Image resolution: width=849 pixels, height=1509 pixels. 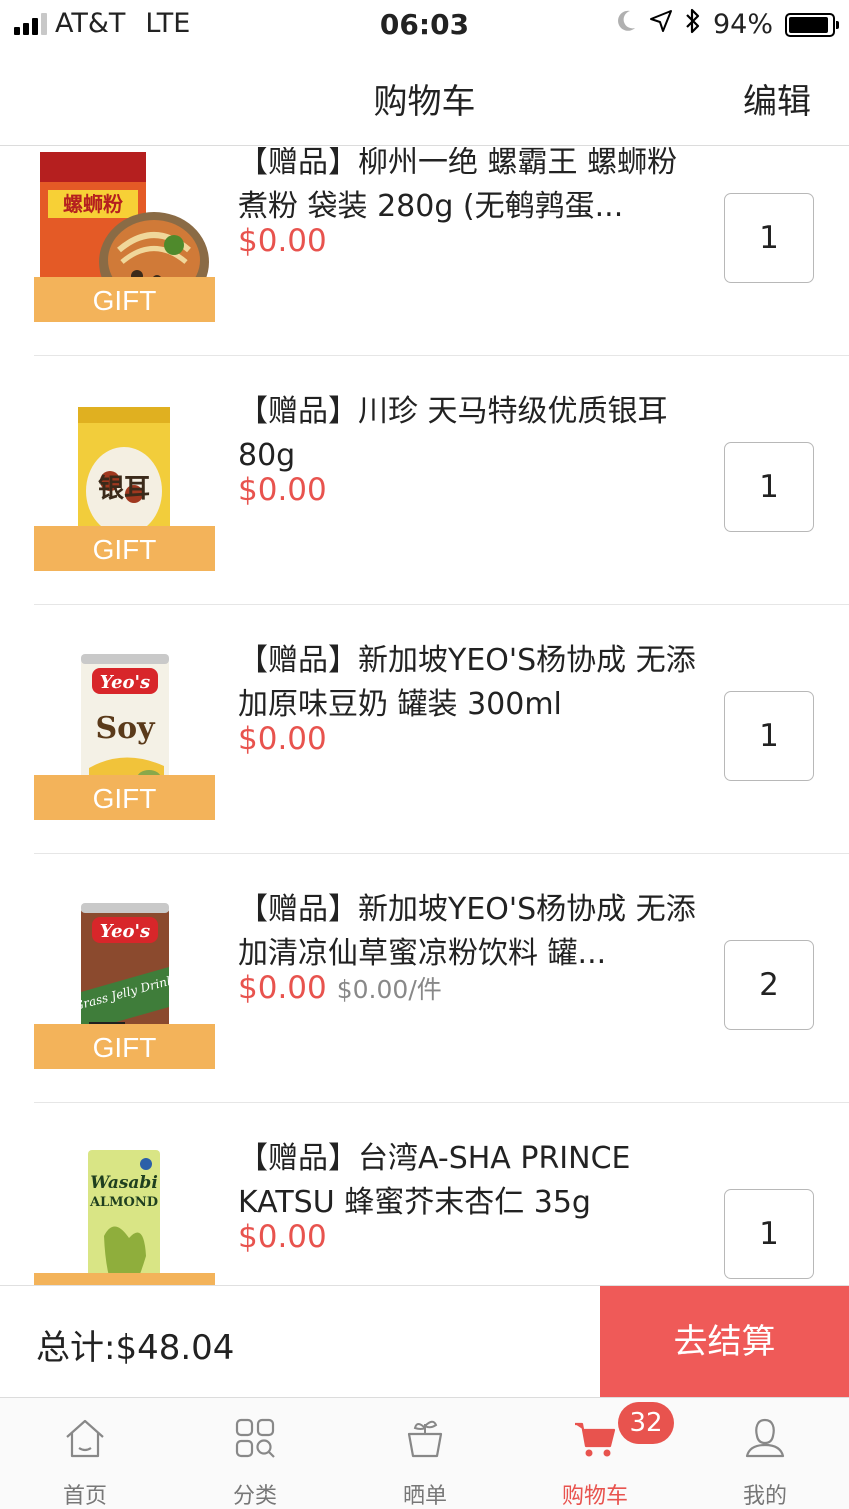 What do you see at coordinates (661, 24) in the screenshot?
I see `location-arrow-icon` at bounding box center [661, 24].